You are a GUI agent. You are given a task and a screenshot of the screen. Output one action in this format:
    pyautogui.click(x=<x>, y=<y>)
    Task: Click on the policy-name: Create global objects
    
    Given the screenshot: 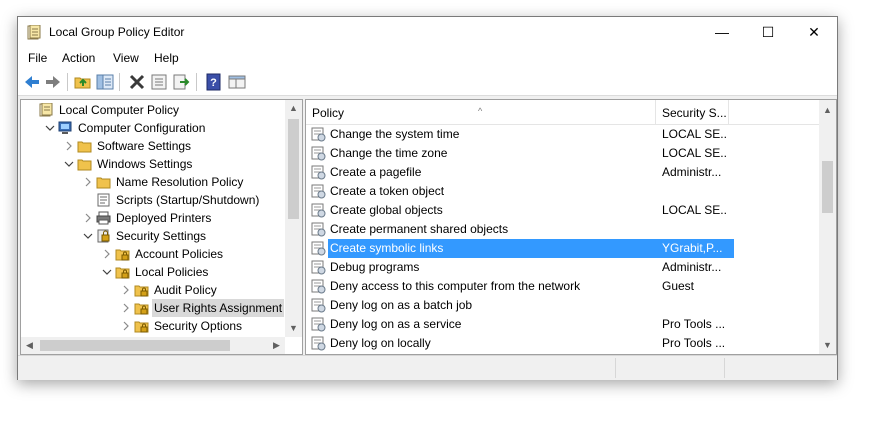 What is the action you would take?
    pyautogui.click(x=386, y=210)
    